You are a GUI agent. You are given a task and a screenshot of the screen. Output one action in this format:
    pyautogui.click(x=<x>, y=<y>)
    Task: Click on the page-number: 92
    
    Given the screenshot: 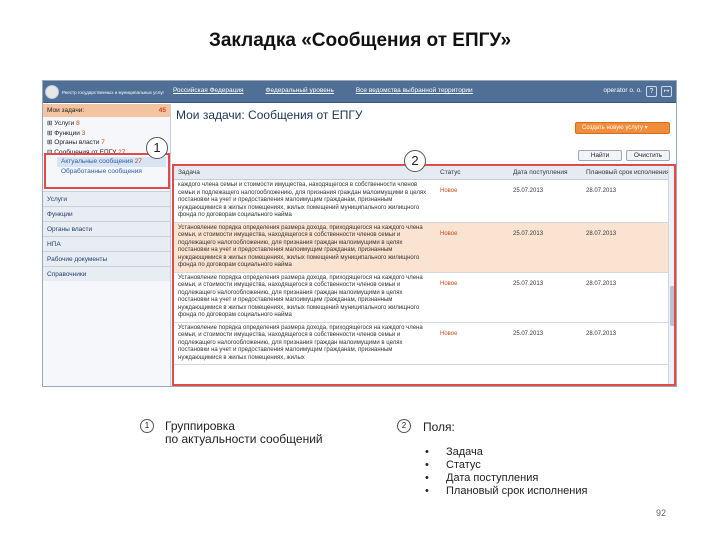 What is the action you would take?
    pyautogui.click(x=660, y=513)
    